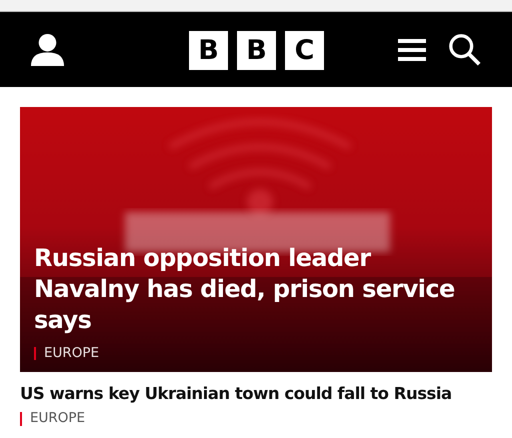 Image resolution: width=512 pixels, height=438 pixels. I want to click on search-icon, so click(465, 49).